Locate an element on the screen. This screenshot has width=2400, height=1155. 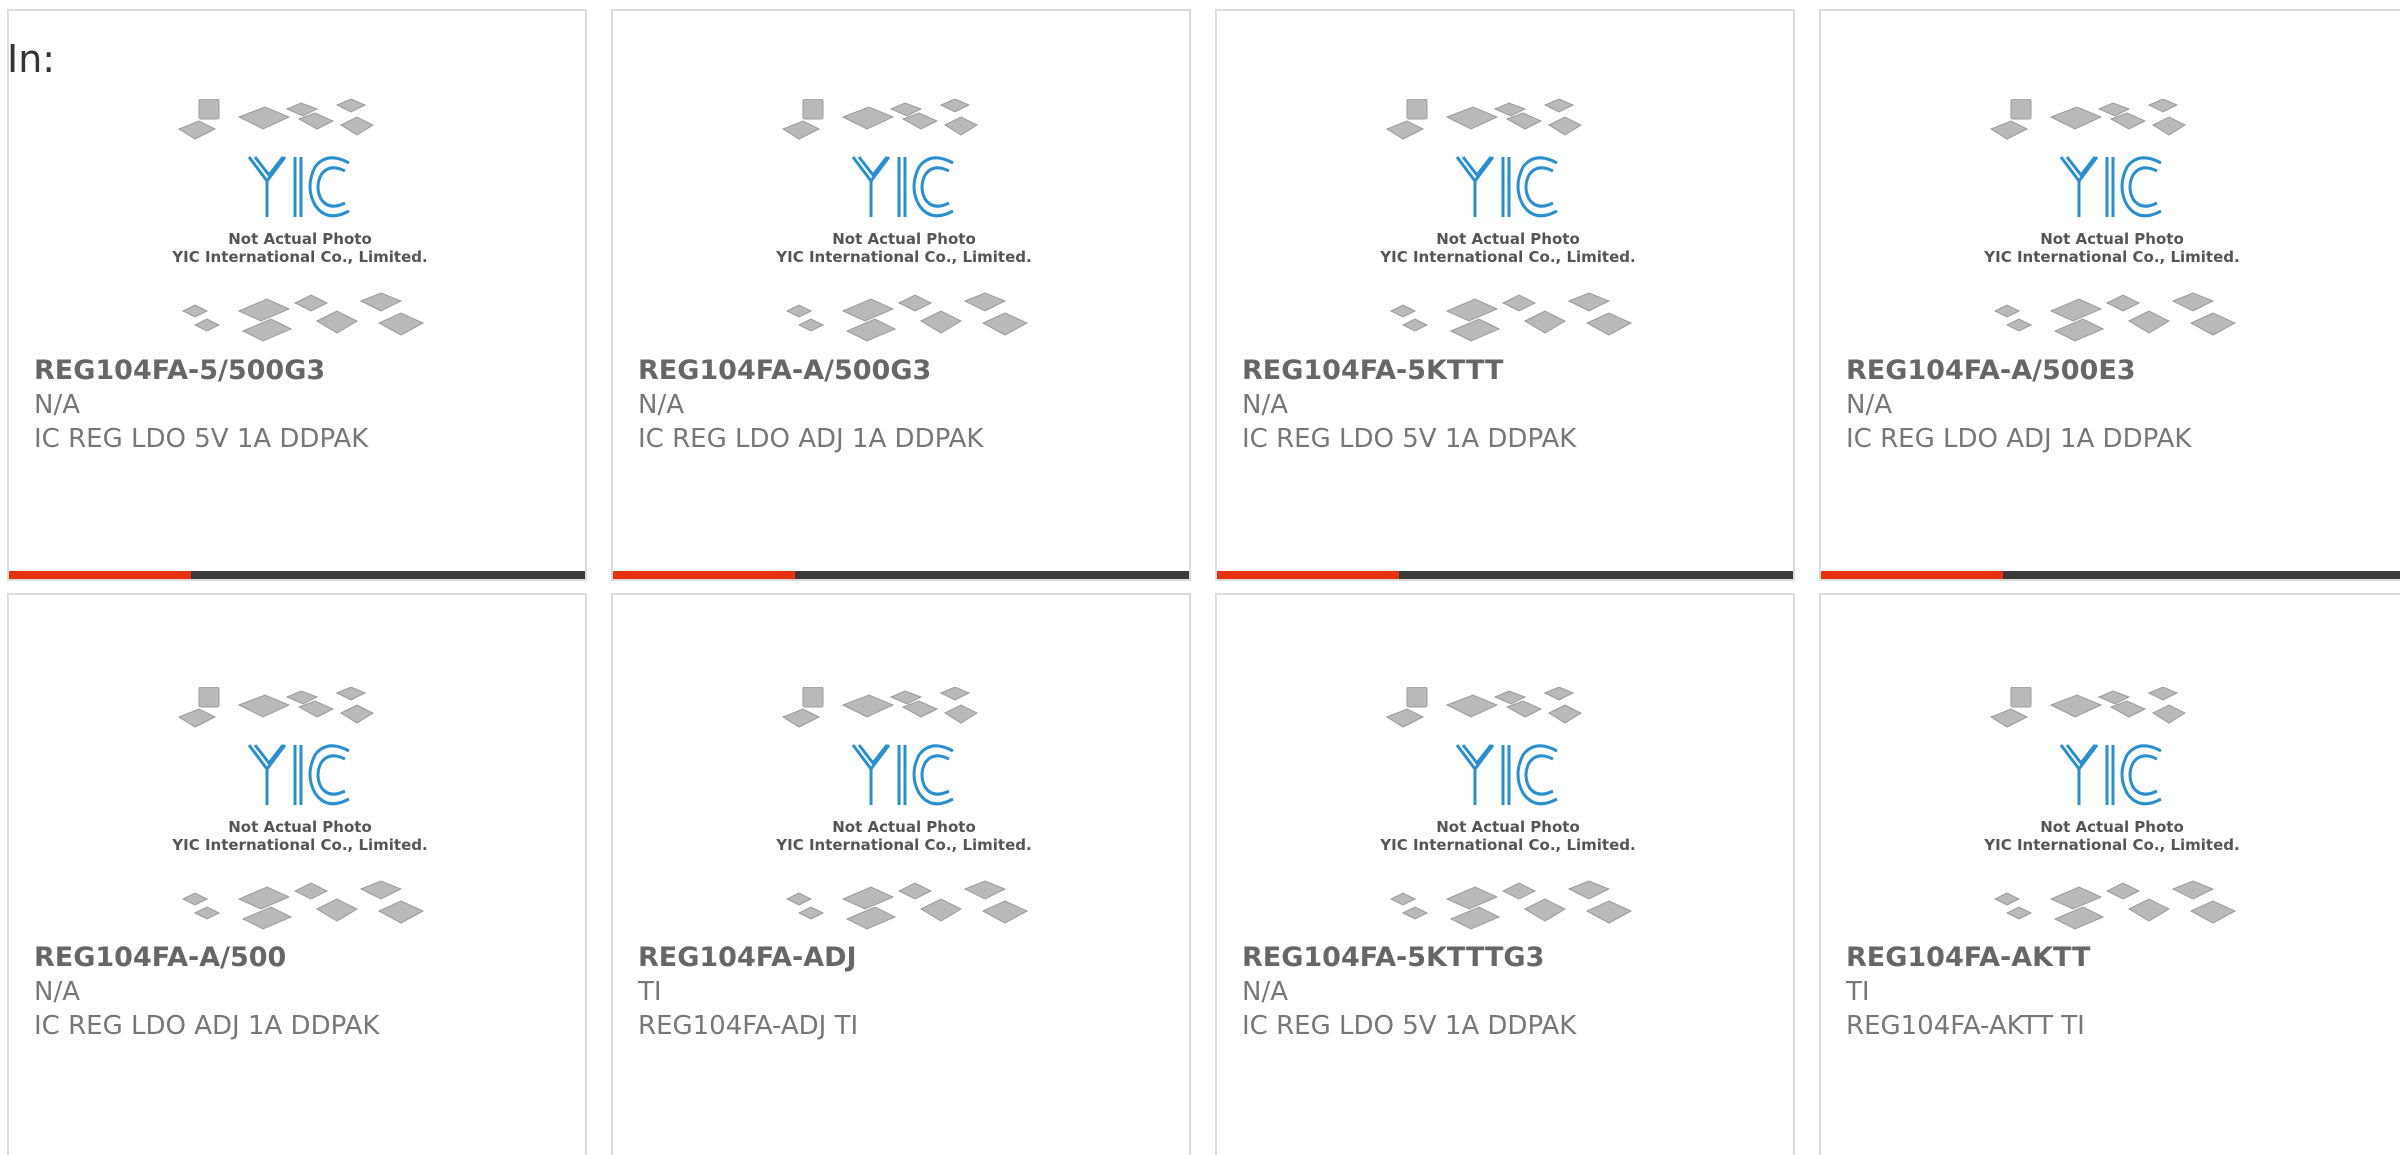
product-part-number: REG104FA-A/500E3 is located at coordinates (2118, 371).